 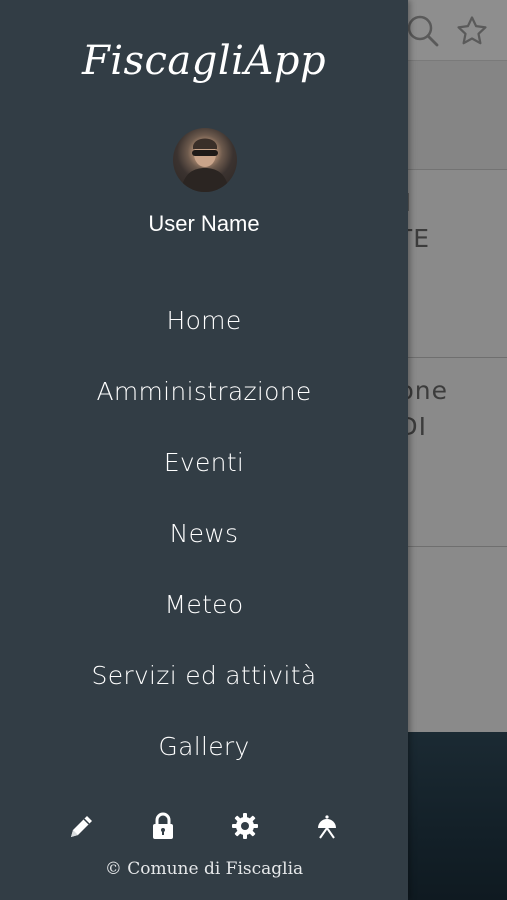 What do you see at coordinates (204, 680) in the screenshot?
I see `menu-item-servizi: Servizi ed attività` at bounding box center [204, 680].